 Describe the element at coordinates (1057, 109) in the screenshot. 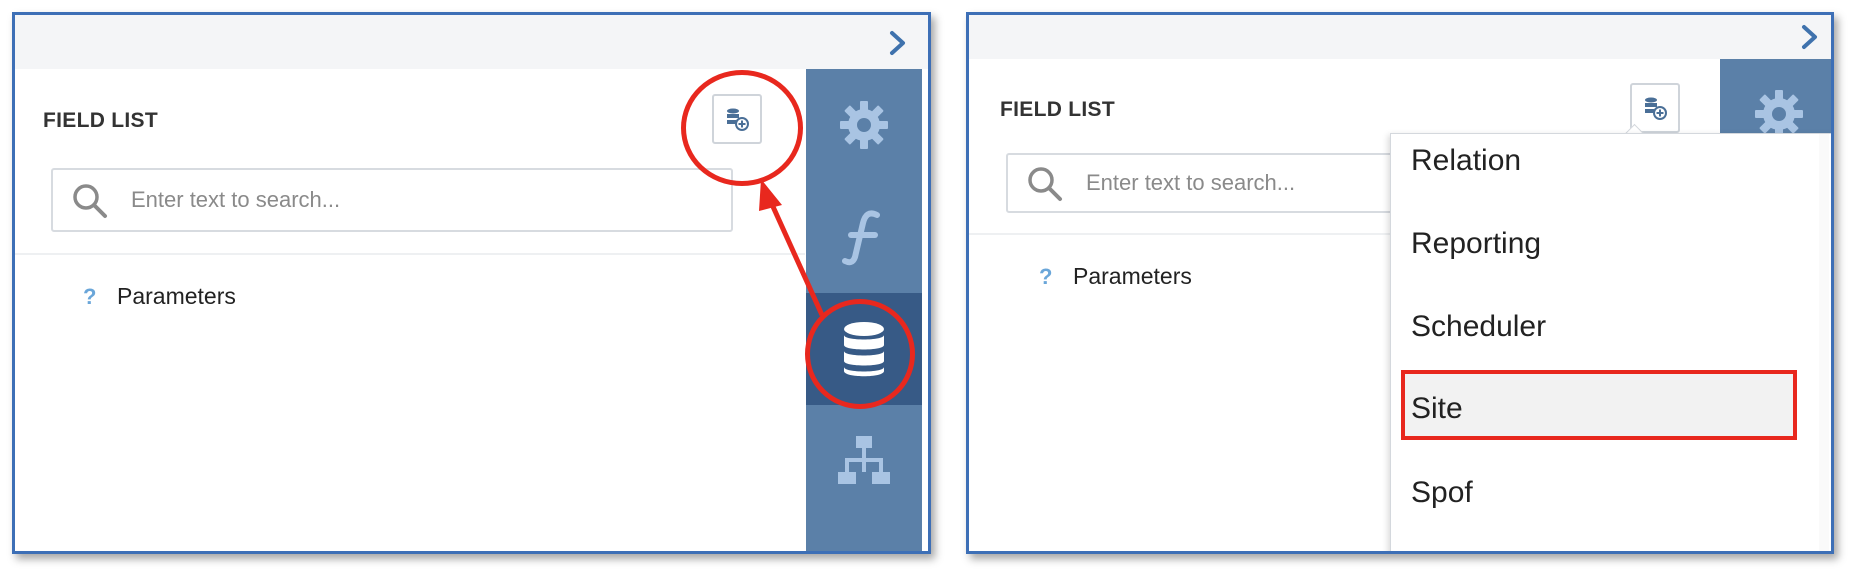

I see `field-list-title: FIELD LIST` at that location.